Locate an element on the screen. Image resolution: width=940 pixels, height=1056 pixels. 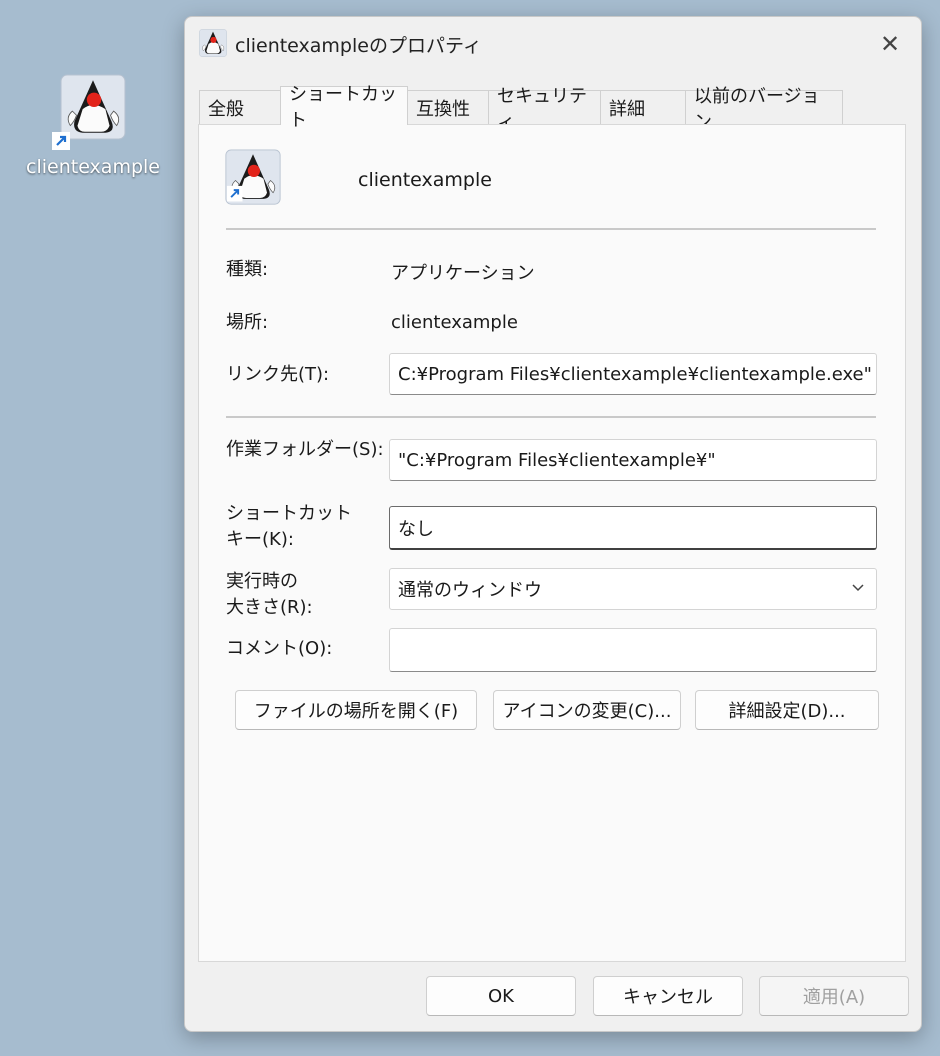
hotkey-label-line1: ショートカット is located at coordinates (289, 513).